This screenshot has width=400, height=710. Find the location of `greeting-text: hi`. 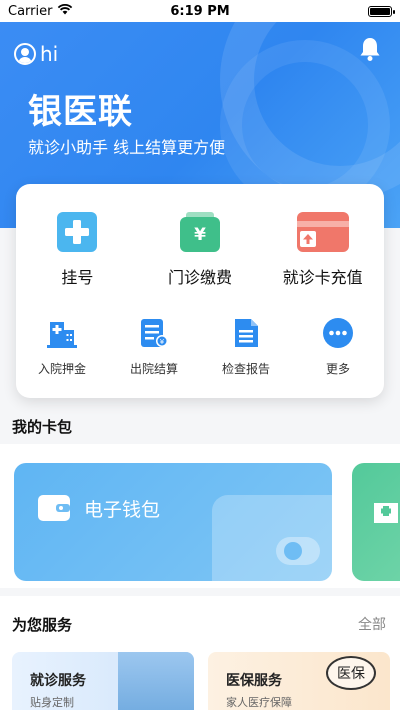

greeting-text: hi is located at coordinates (49, 54).